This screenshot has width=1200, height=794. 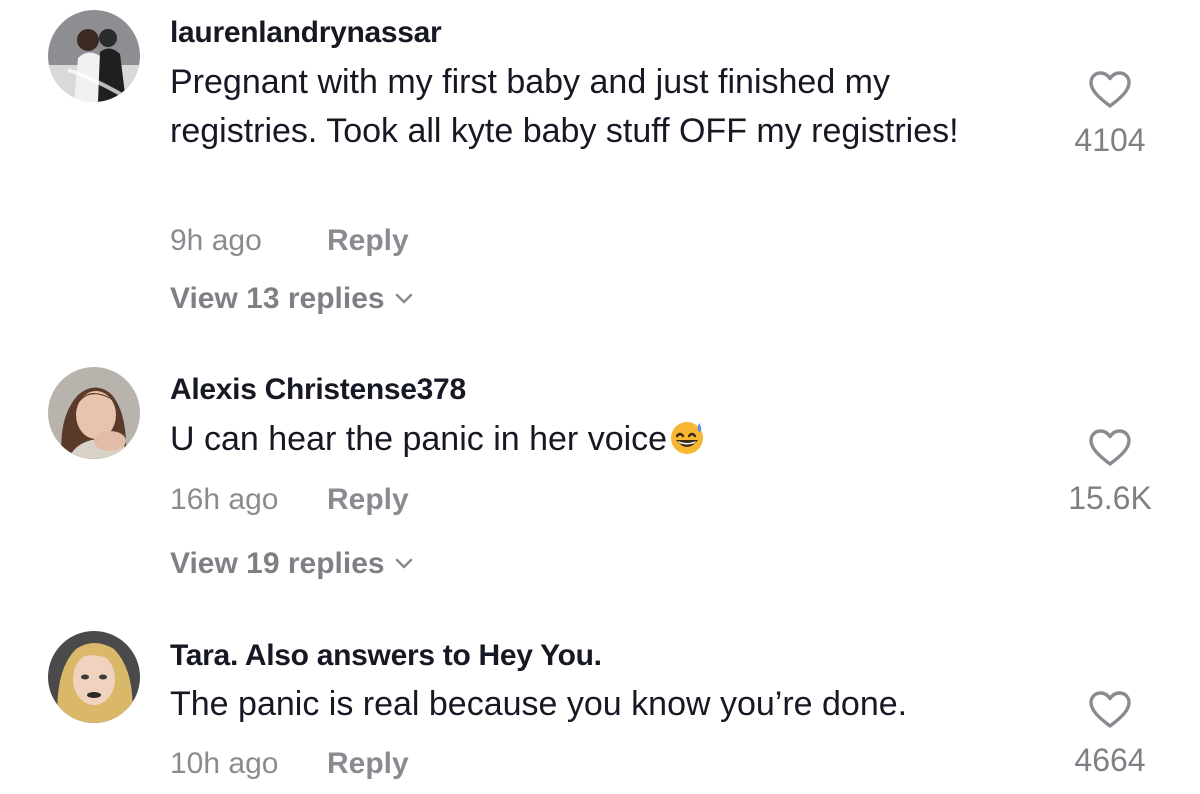 What do you see at coordinates (224, 499) in the screenshot?
I see `comment-time: 16h ago` at bounding box center [224, 499].